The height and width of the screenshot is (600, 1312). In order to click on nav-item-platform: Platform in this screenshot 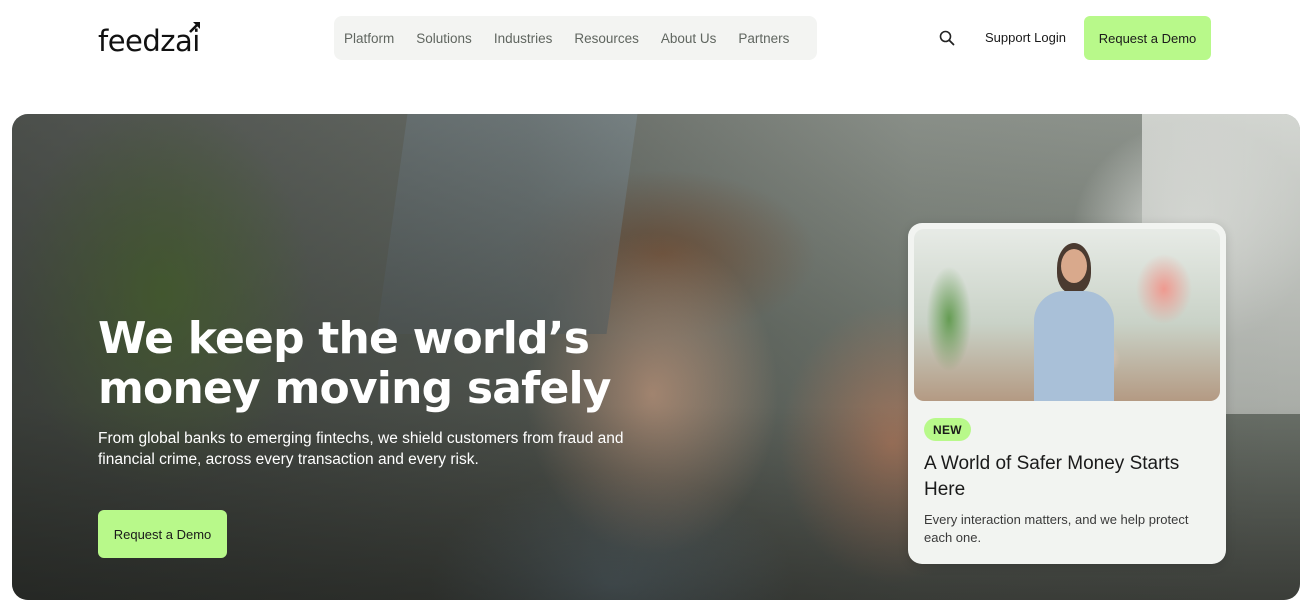, I will do `click(369, 38)`.